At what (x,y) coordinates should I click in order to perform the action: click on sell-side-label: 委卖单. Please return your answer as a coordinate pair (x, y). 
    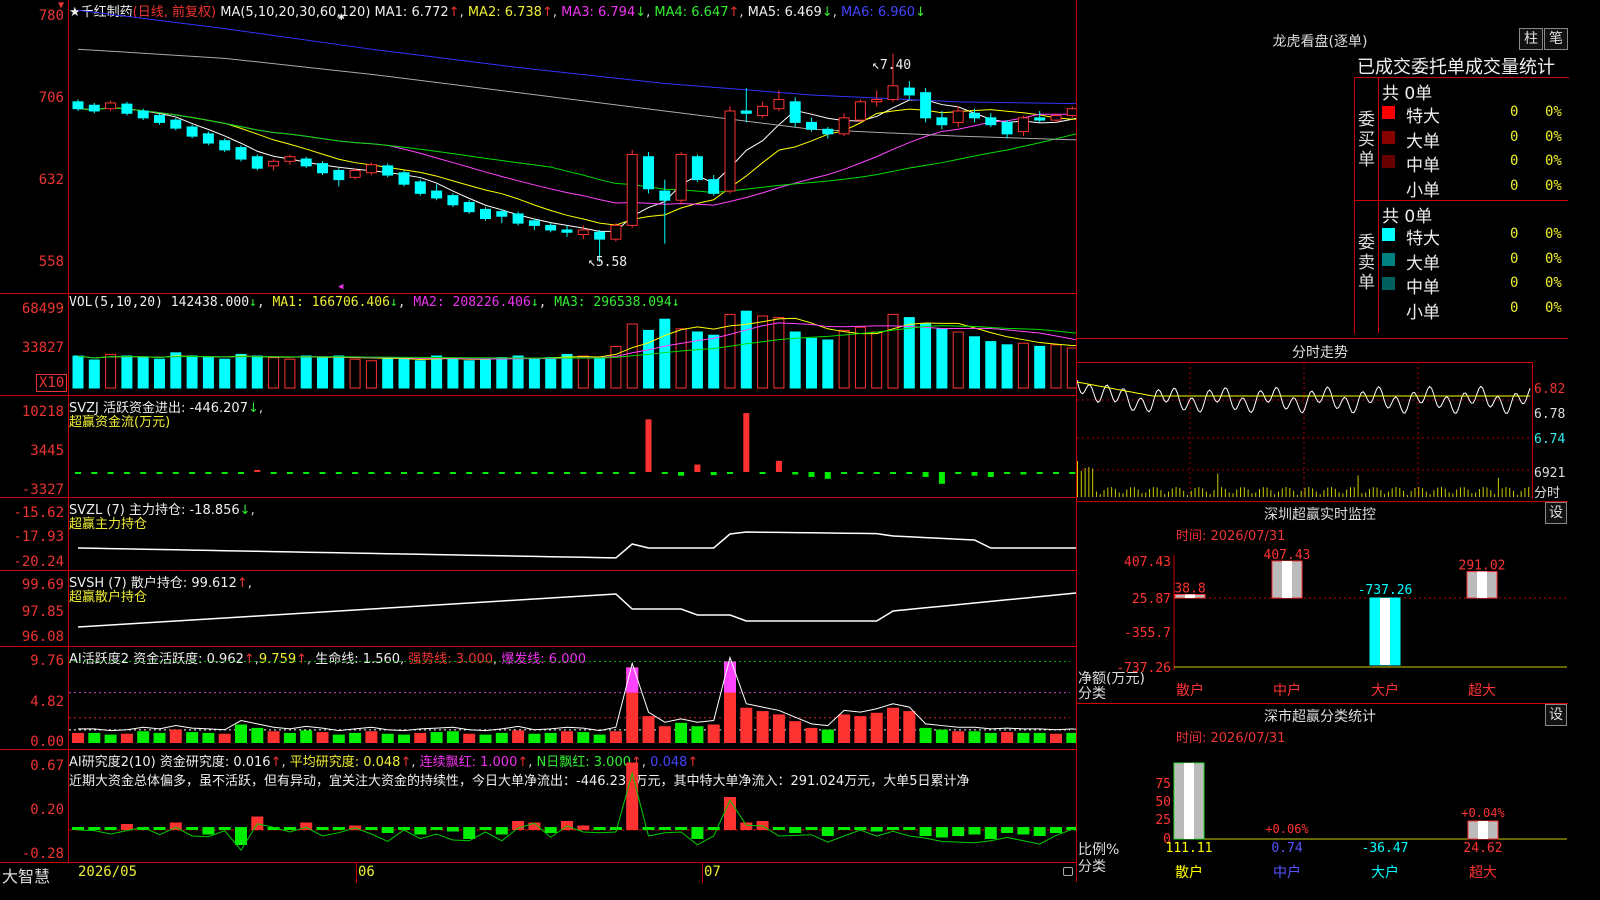
    Looking at the image, I should click on (1366, 263).